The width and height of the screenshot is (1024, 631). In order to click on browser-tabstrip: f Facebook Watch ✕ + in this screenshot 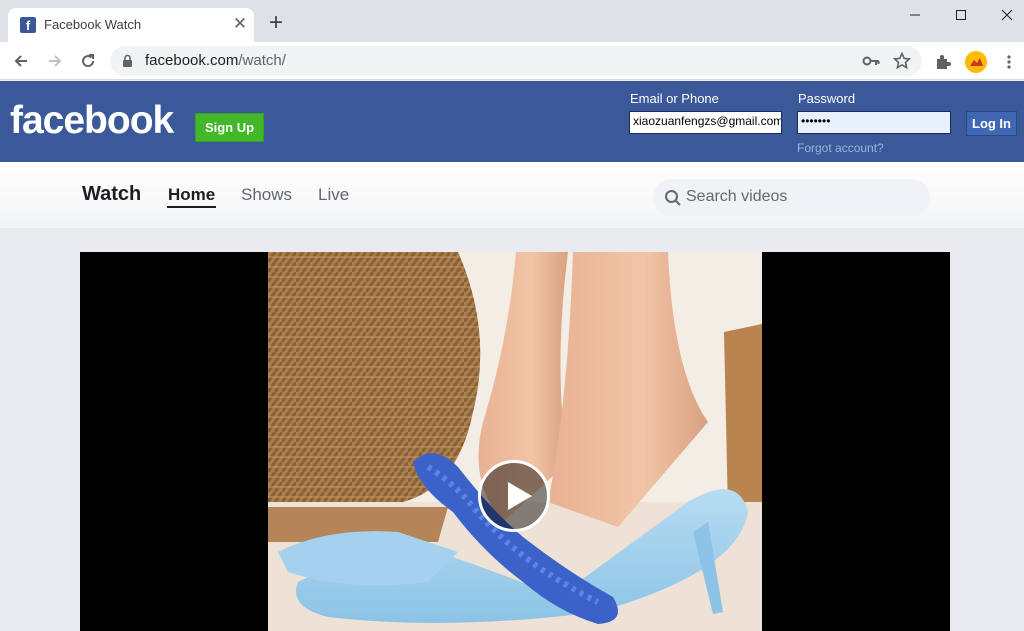, I will do `click(512, 21)`.